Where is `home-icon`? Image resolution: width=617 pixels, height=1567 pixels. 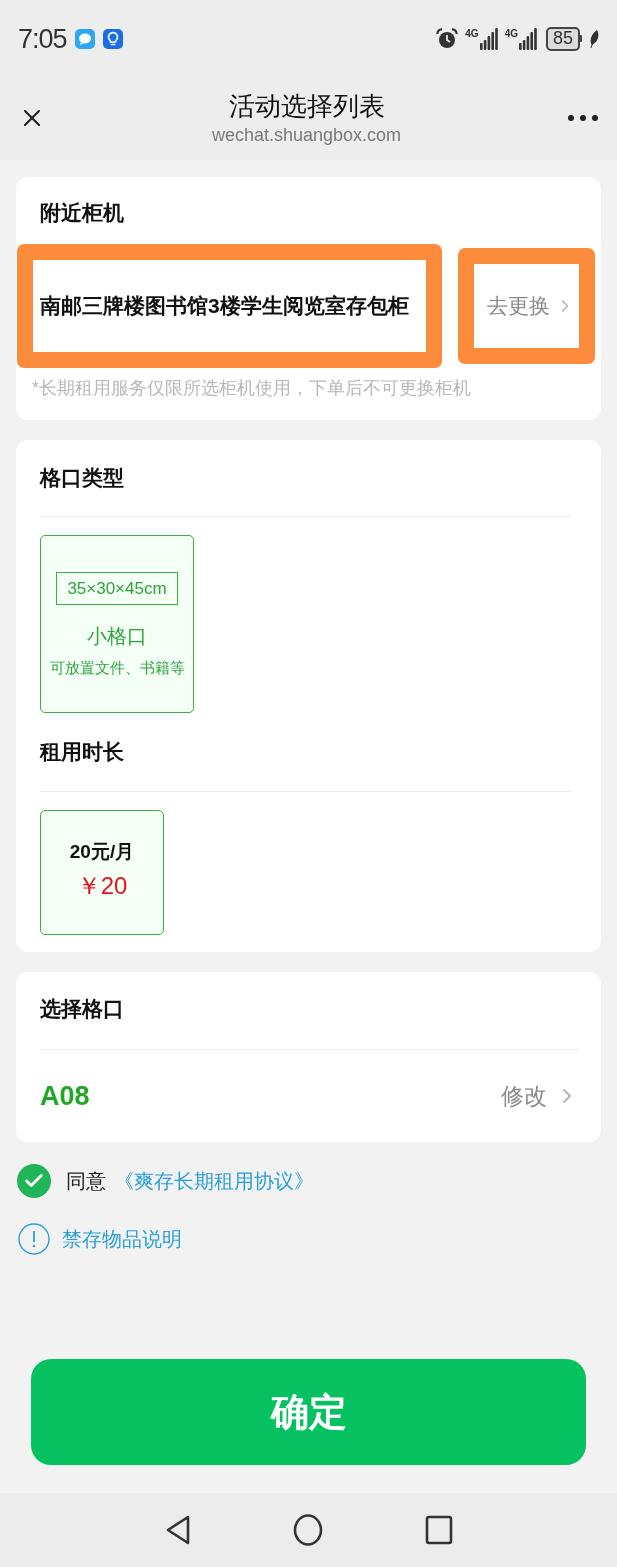
home-icon is located at coordinates (307, 1530).